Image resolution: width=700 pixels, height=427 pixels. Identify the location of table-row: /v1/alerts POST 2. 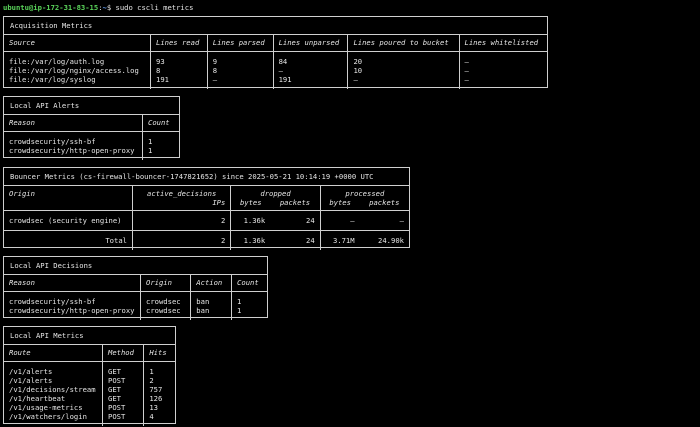
(89, 380).